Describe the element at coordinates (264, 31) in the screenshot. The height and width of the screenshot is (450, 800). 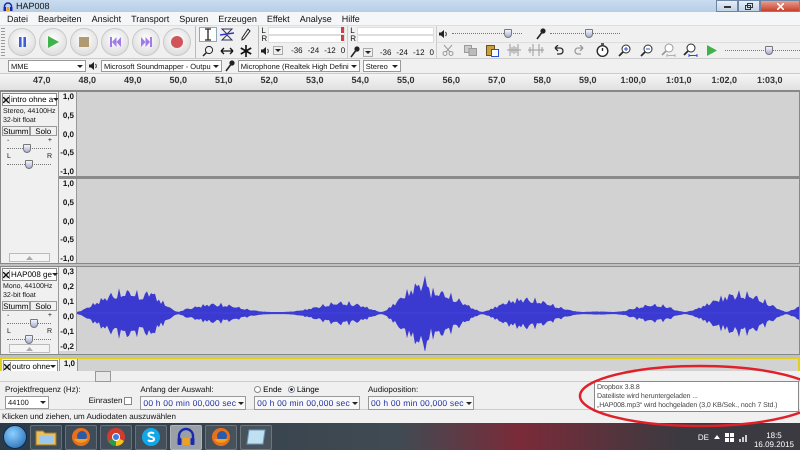
I see `channel-label: L` at that location.